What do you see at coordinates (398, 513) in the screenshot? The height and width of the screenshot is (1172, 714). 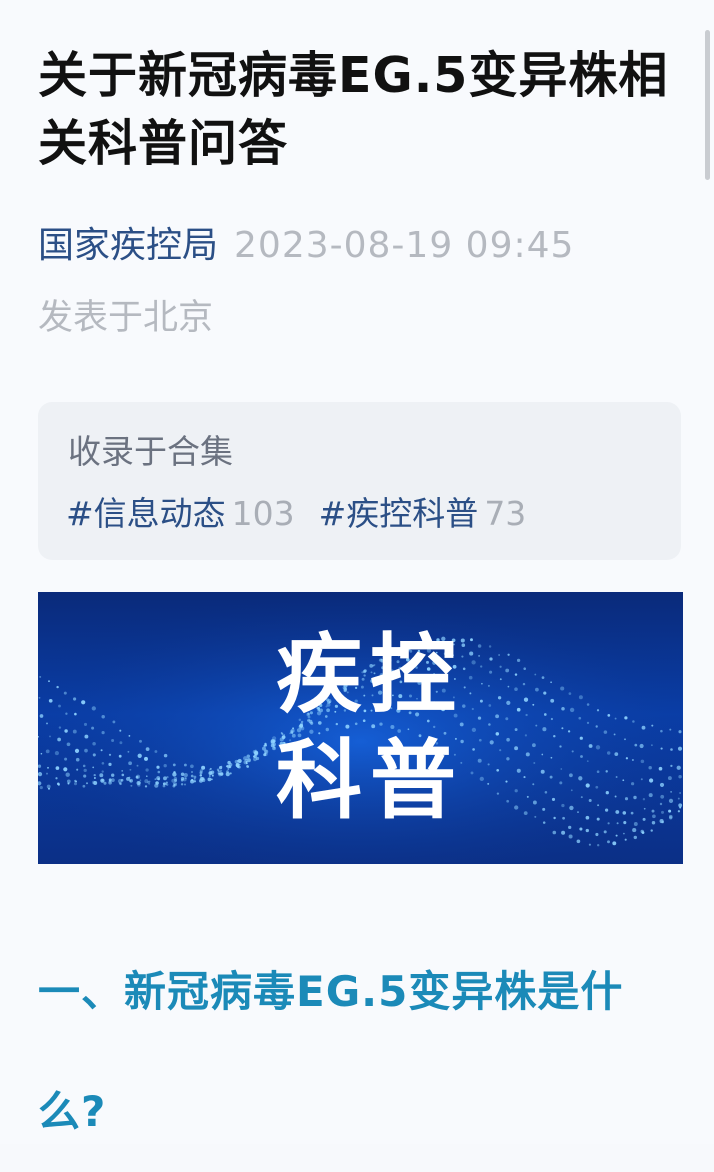 I see `tag-name: #疾控科普` at bounding box center [398, 513].